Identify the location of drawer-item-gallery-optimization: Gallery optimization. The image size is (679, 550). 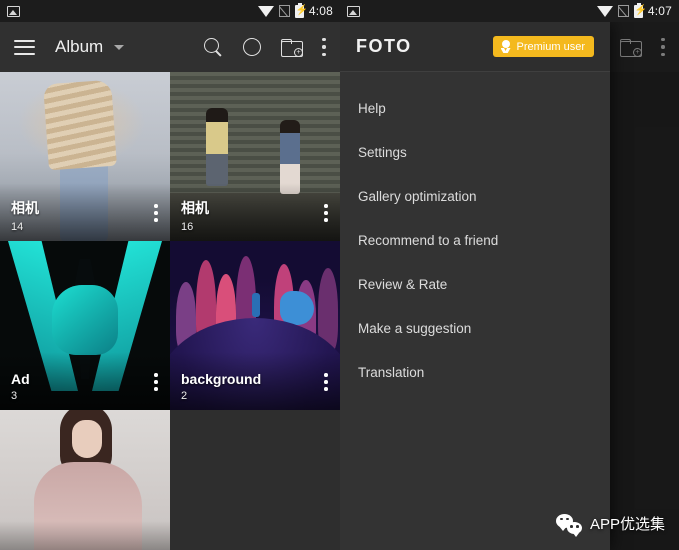
(475, 196).